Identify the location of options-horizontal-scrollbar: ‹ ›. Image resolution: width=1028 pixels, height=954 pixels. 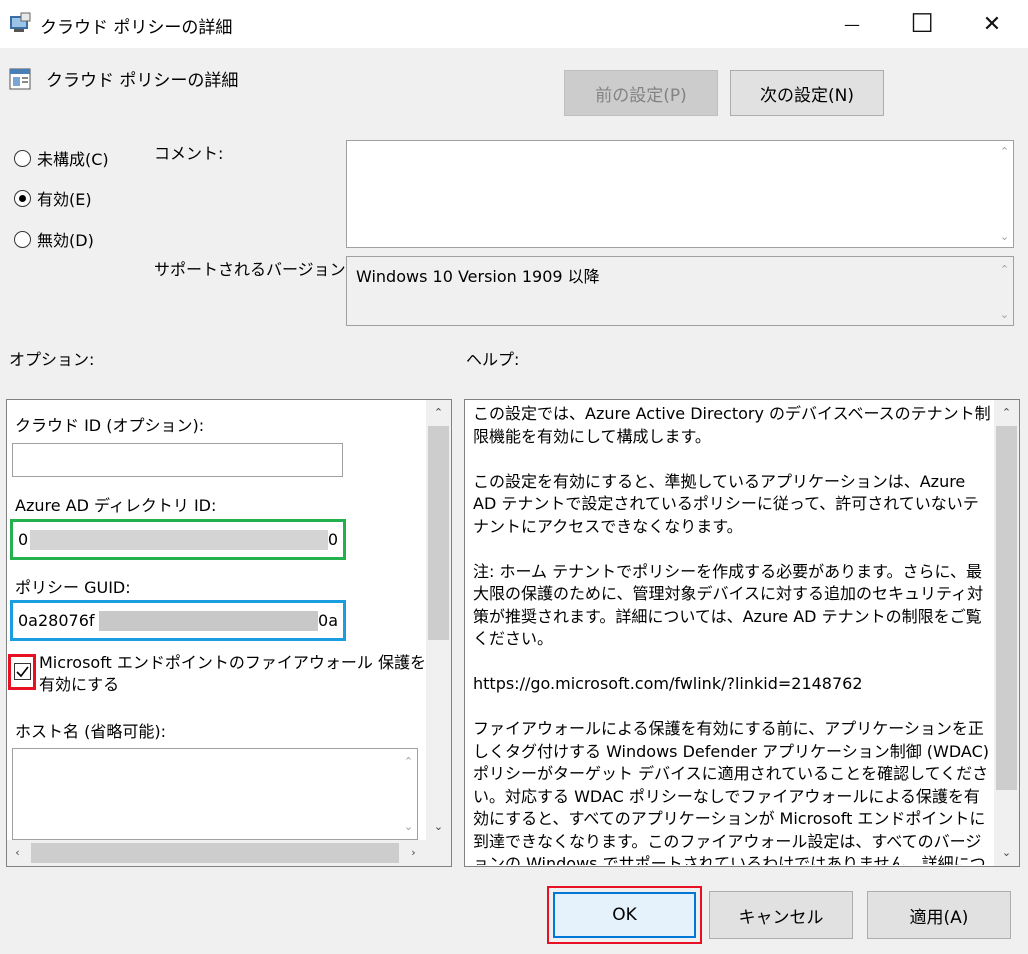
(216, 853).